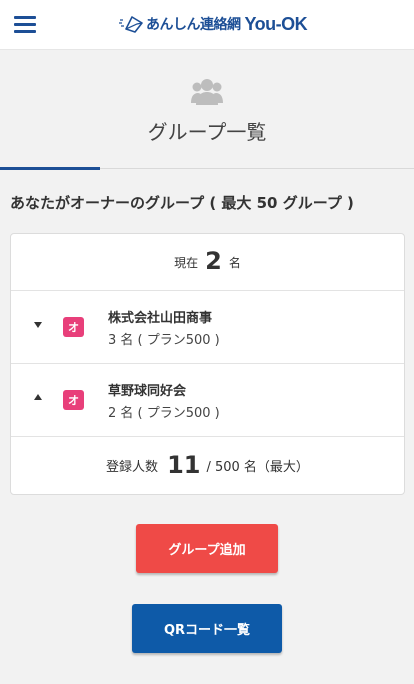 The height and width of the screenshot is (684, 414). Describe the element at coordinates (147, 389) in the screenshot. I see `group-name: 草野球同好会` at that location.